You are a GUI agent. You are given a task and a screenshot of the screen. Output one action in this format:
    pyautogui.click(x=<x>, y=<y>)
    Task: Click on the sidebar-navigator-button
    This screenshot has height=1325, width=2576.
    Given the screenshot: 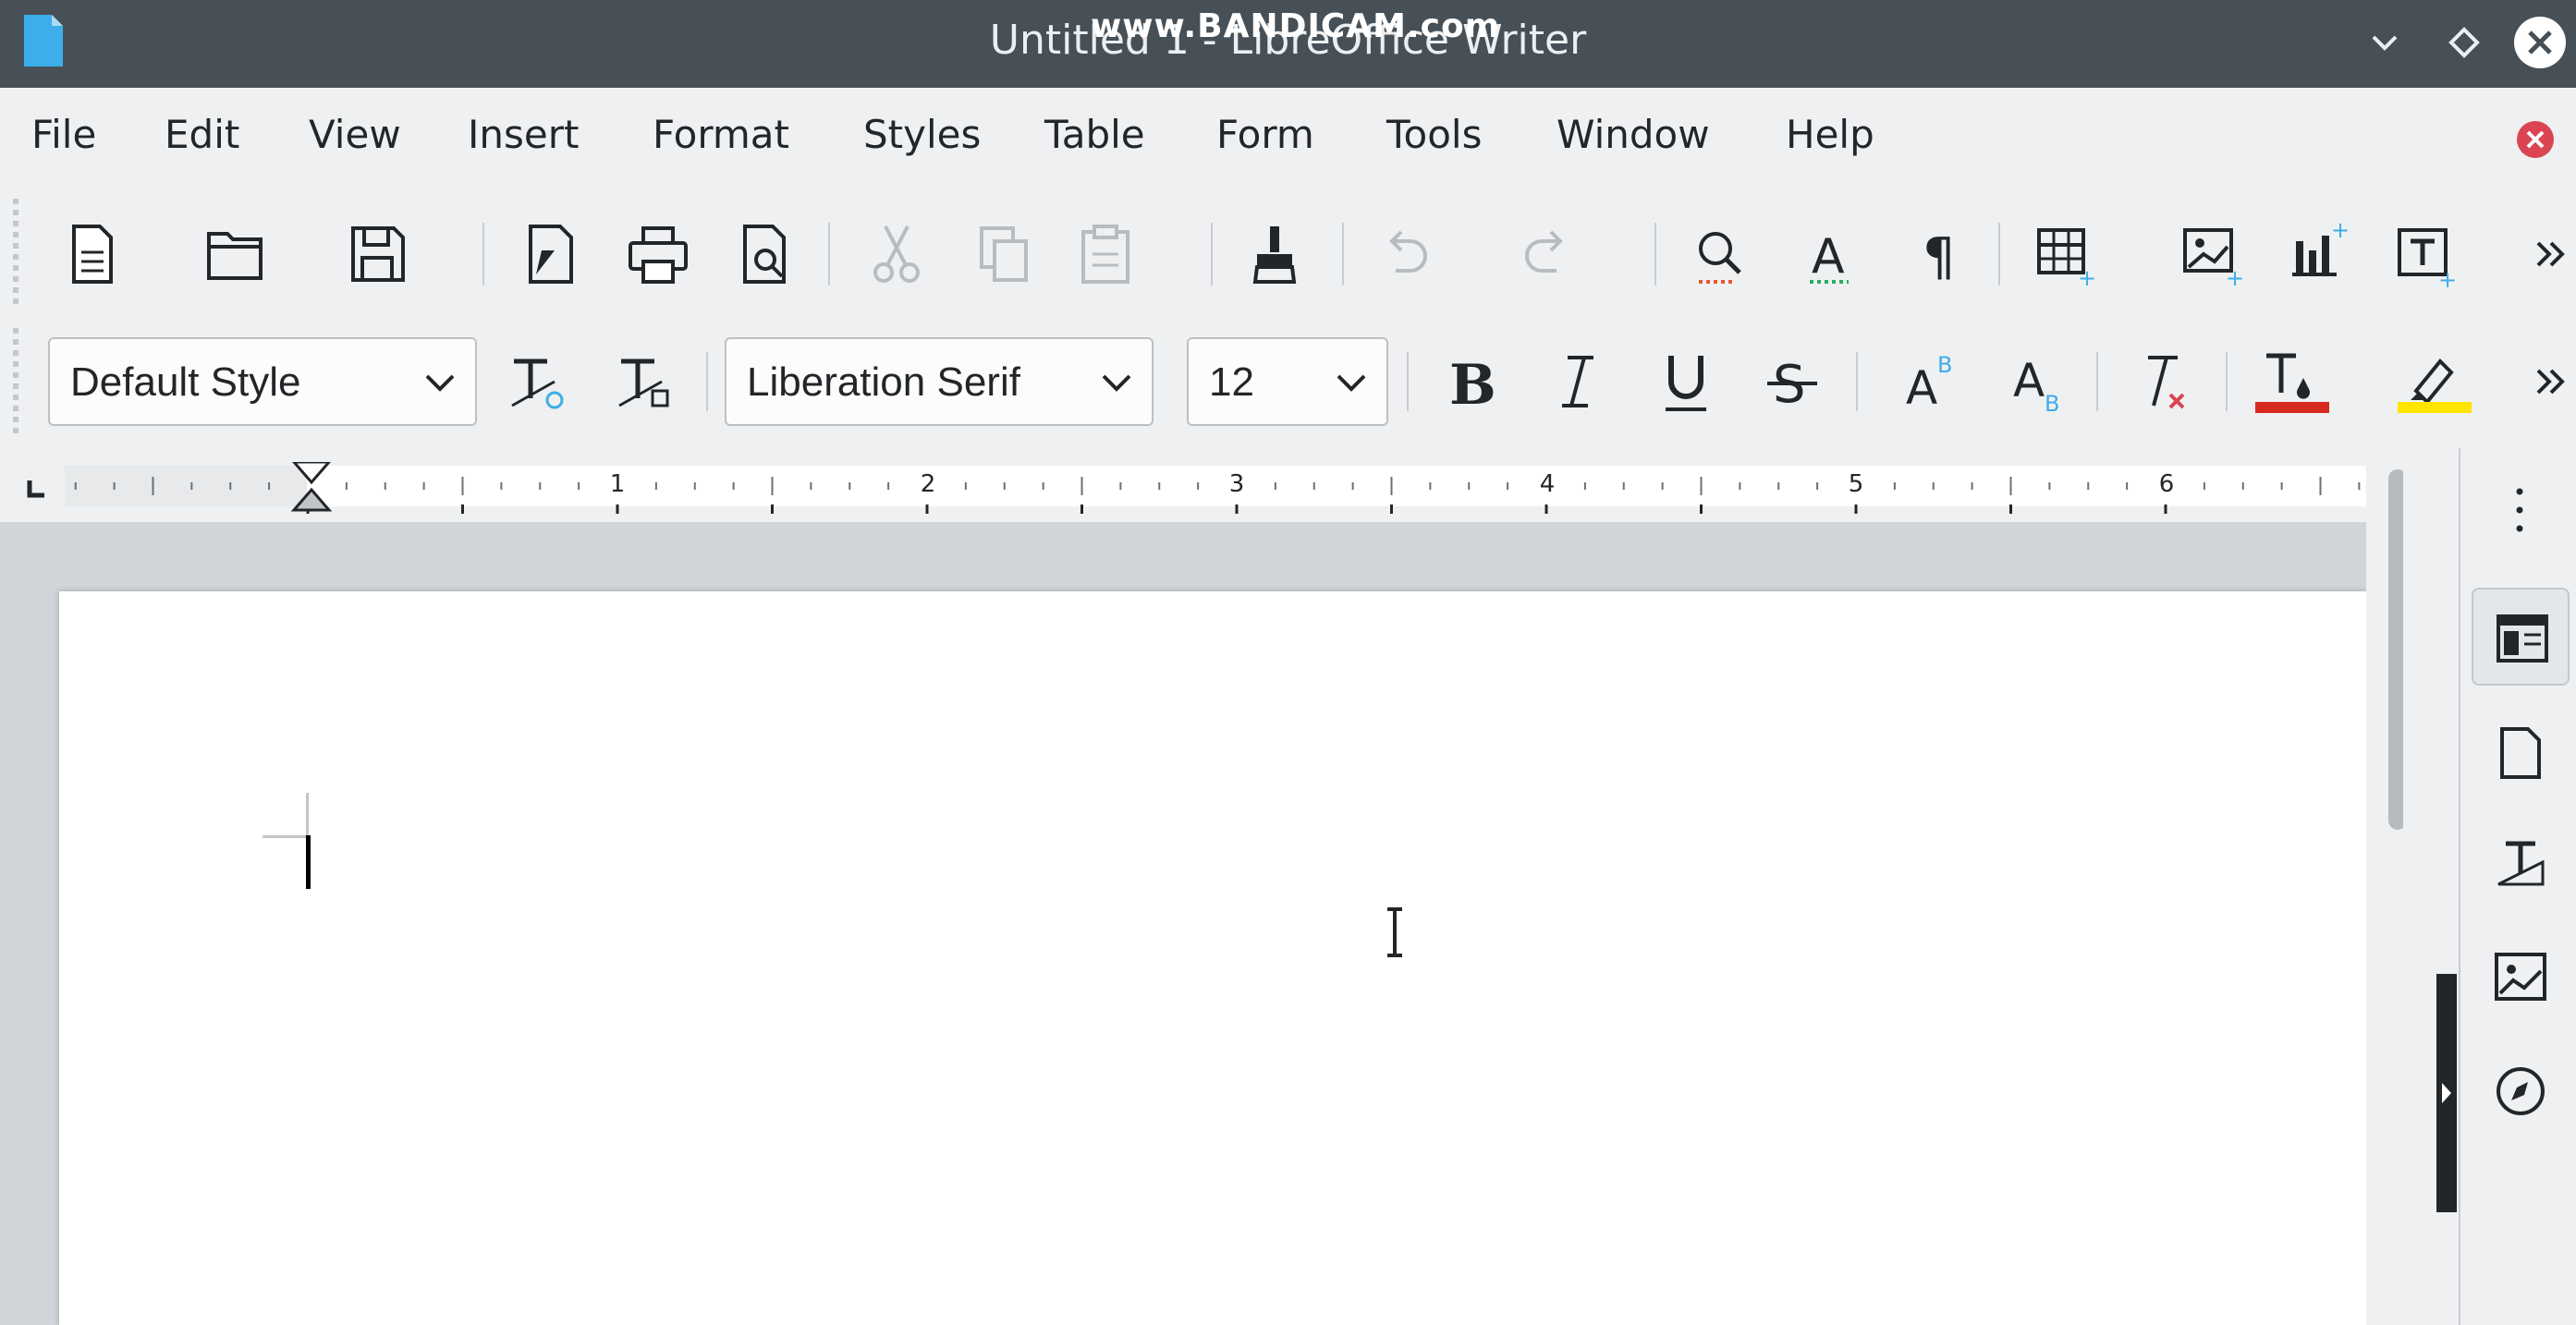 What is the action you would take?
    pyautogui.click(x=2521, y=1091)
    